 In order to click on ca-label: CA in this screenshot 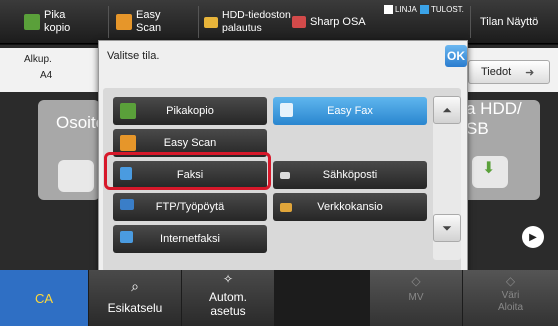, I will do `click(44, 298)`.